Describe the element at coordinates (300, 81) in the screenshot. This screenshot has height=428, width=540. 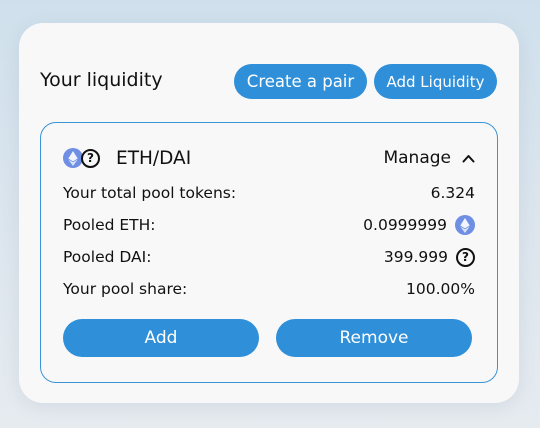
I see `create-pair-button: Create a pair` at that location.